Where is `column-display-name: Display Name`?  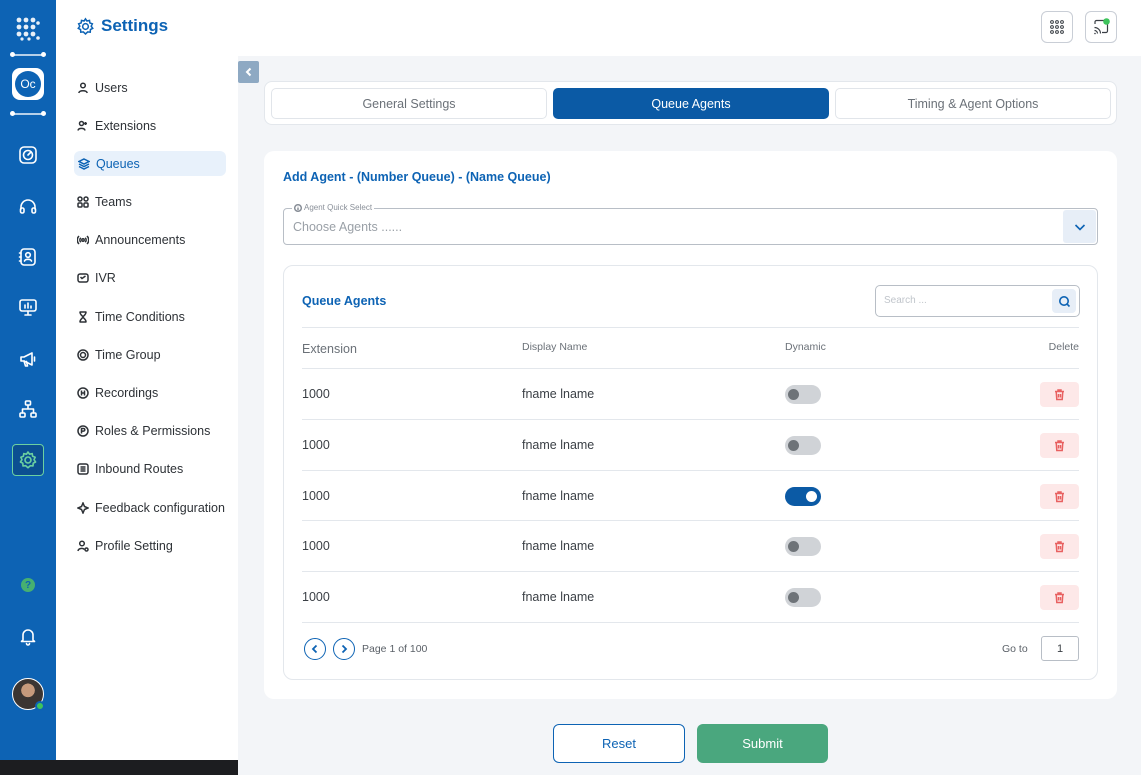
column-display-name: Display Name is located at coordinates (555, 347).